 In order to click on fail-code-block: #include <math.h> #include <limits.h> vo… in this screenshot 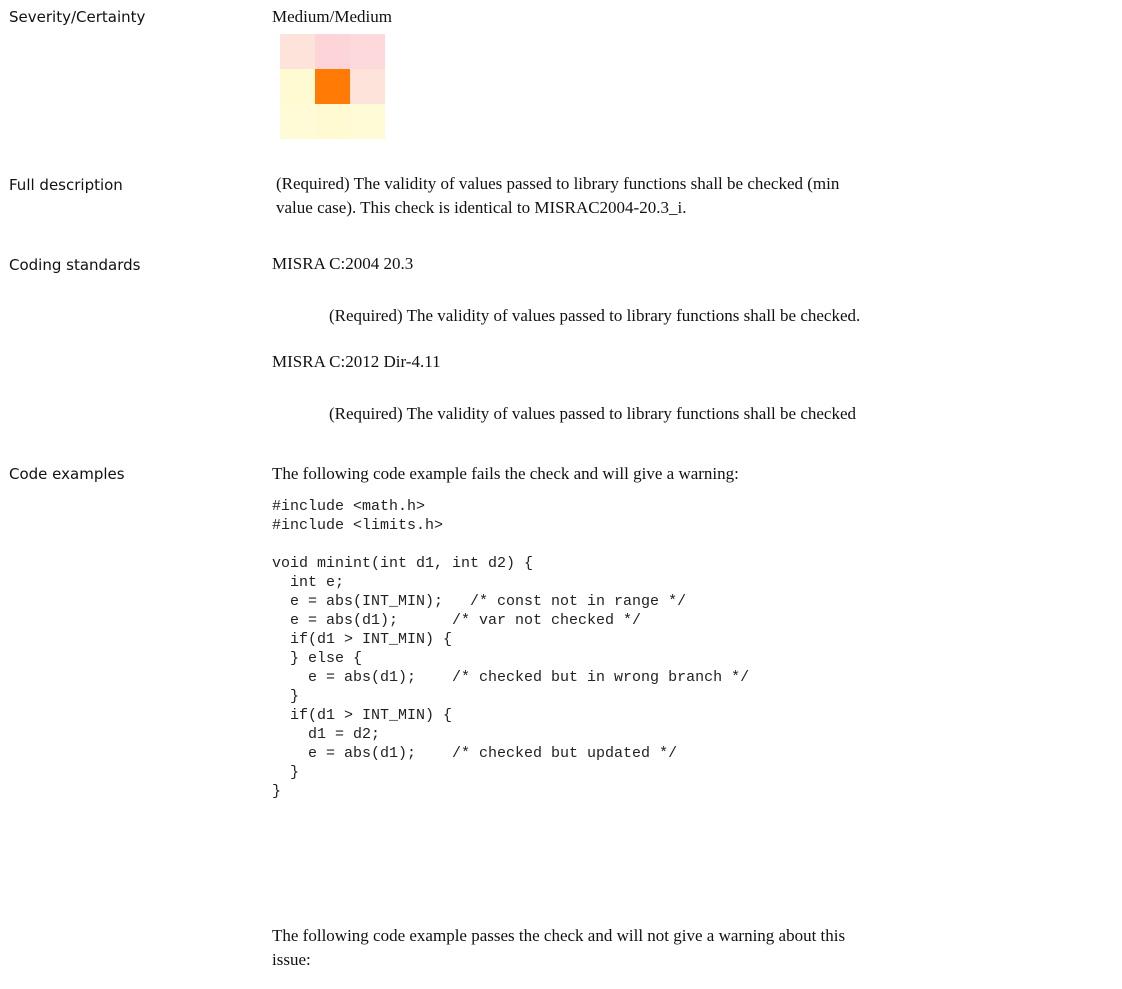, I will do `click(511, 649)`.